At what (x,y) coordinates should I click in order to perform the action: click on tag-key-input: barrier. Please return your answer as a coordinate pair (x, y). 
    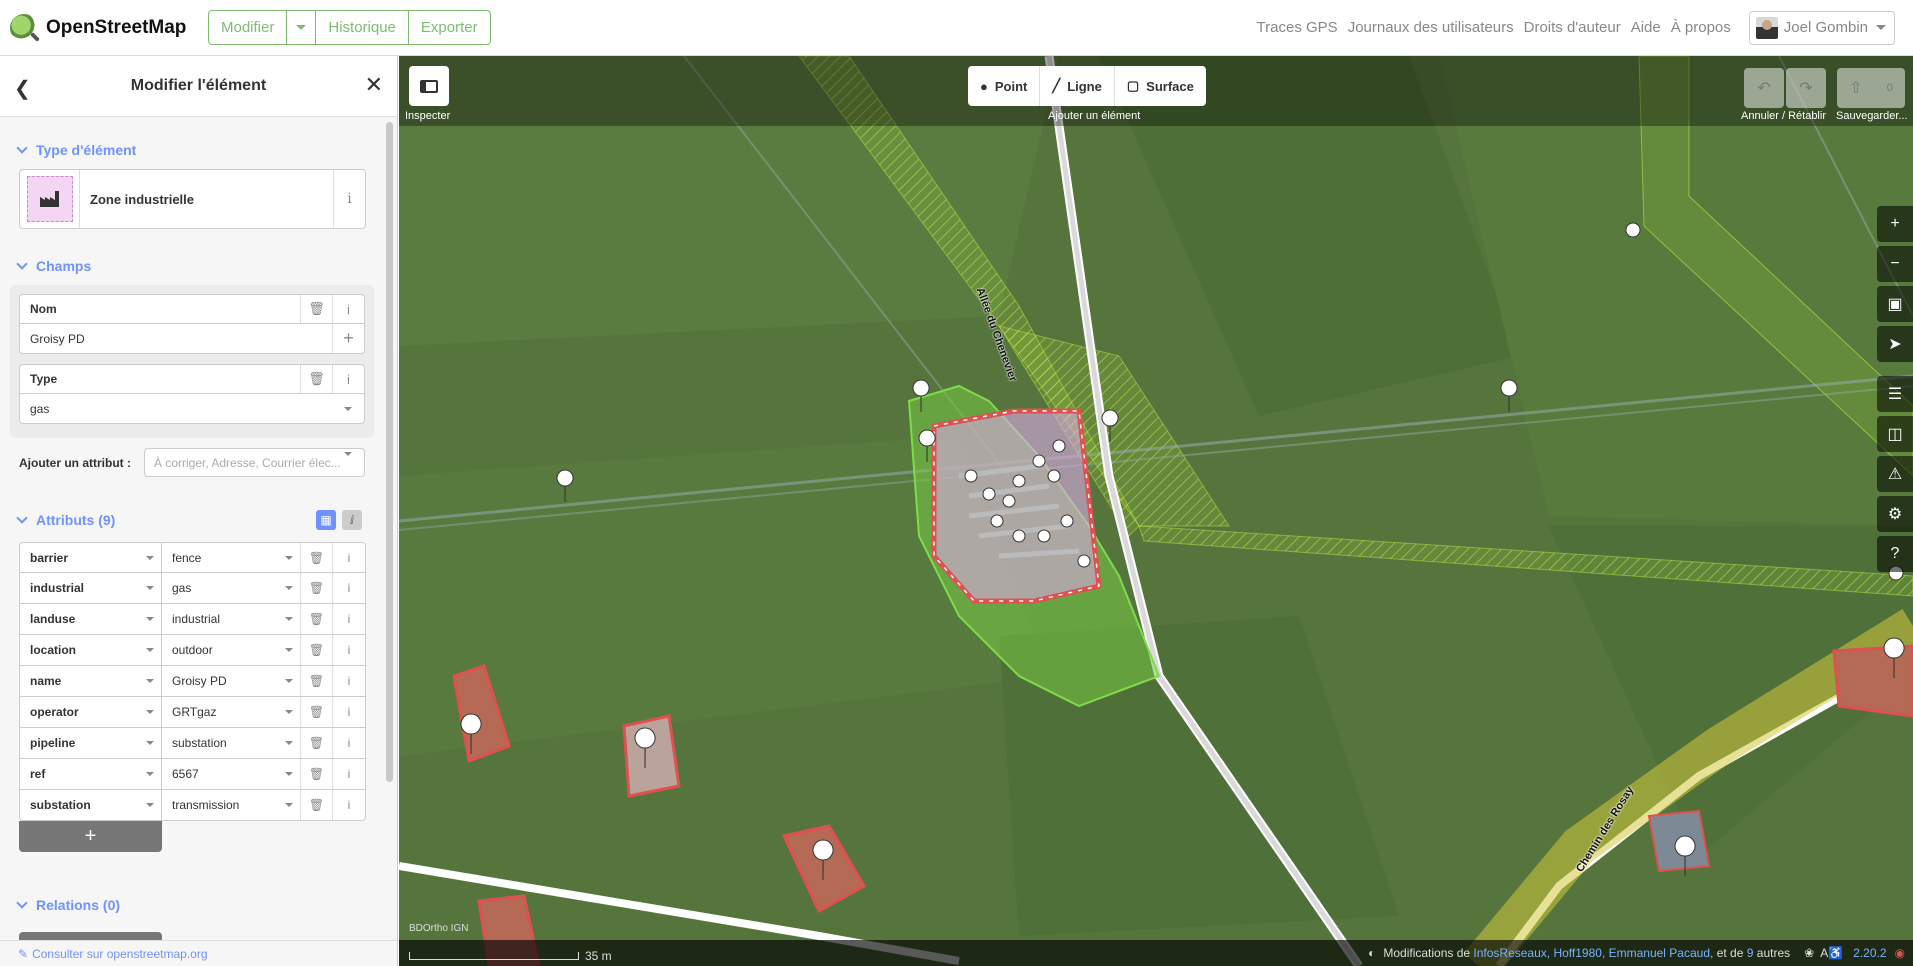
    Looking at the image, I should click on (91, 557).